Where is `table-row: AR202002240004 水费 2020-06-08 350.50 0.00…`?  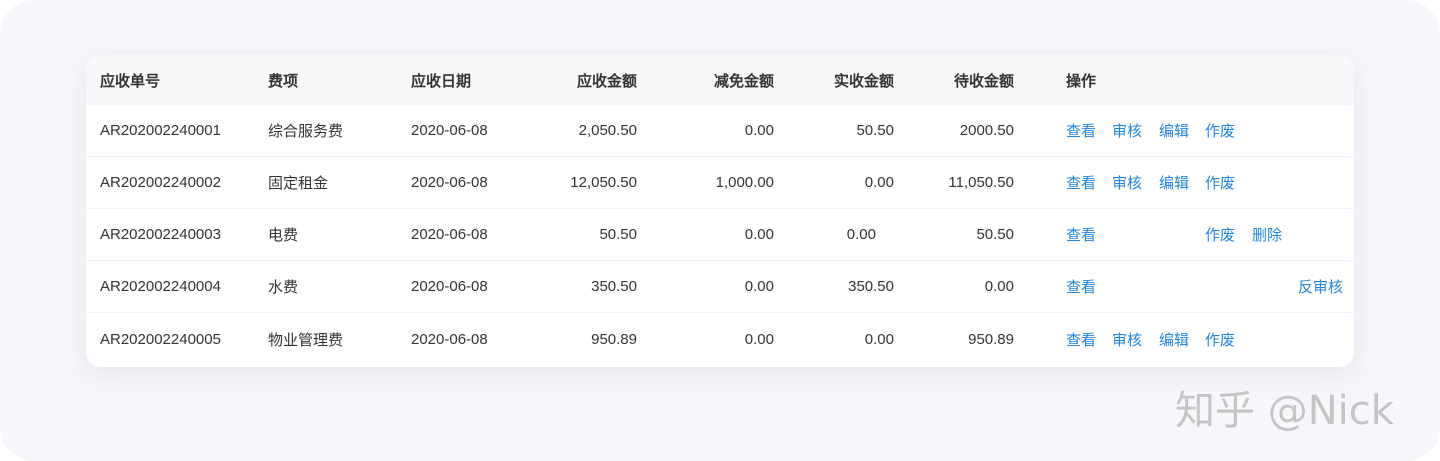 table-row: AR202002240004 水费 2020-06-08 350.50 0.00… is located at coordinates (720, 287).